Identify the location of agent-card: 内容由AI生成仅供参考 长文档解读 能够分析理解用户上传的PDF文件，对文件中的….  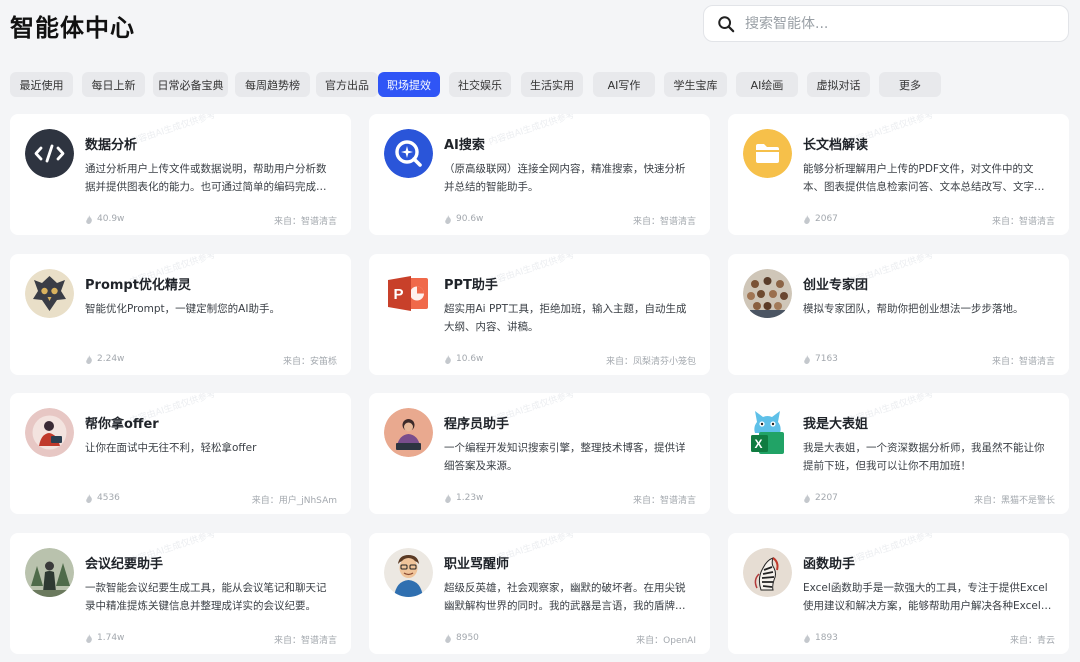
(898, 174).